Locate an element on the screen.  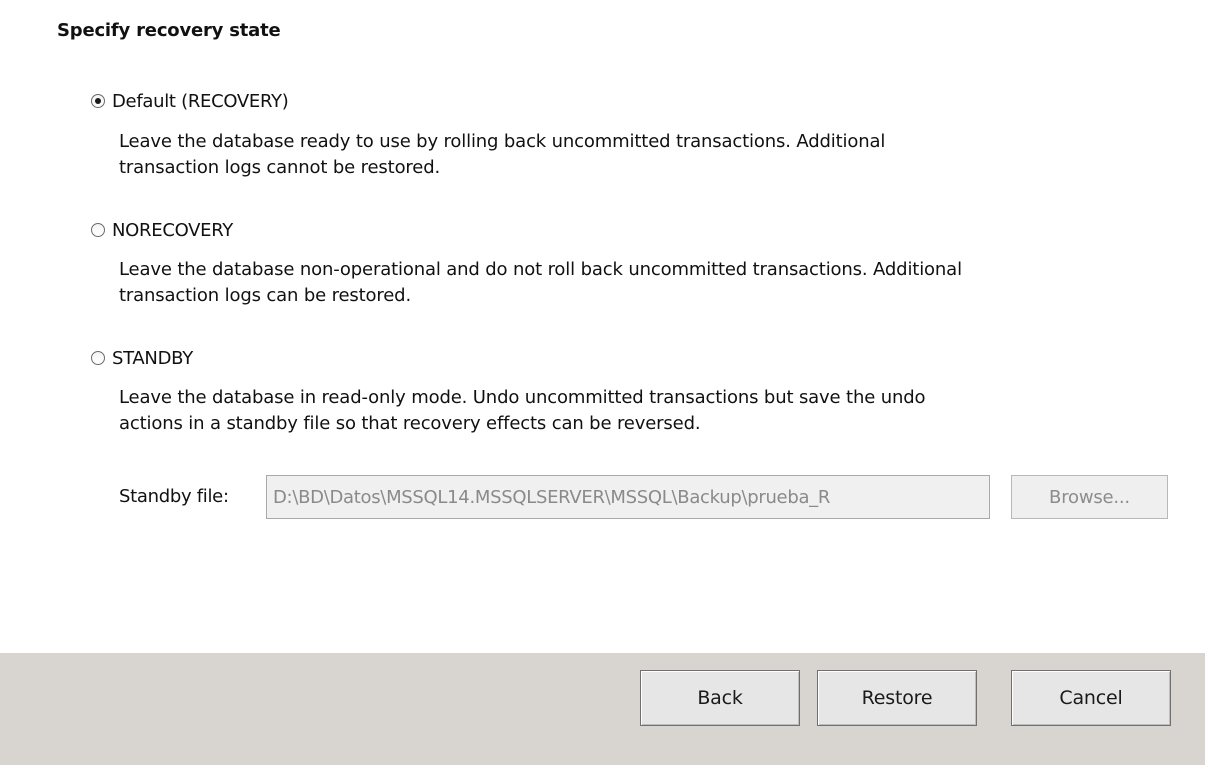
radio-norecovery: NORECOVERY is located at coordinates (162, 230).